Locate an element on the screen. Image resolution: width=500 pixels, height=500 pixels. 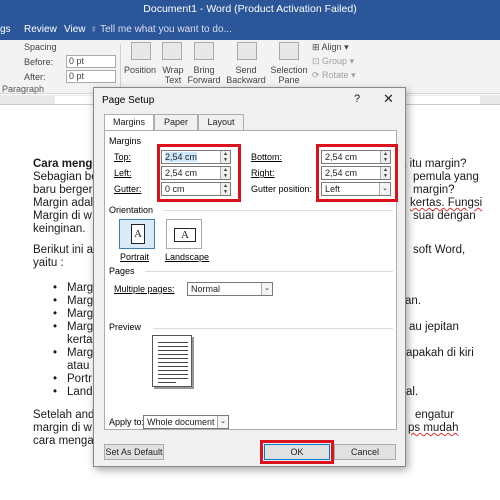
portrait-option: A is located at coordinates (137, 234).